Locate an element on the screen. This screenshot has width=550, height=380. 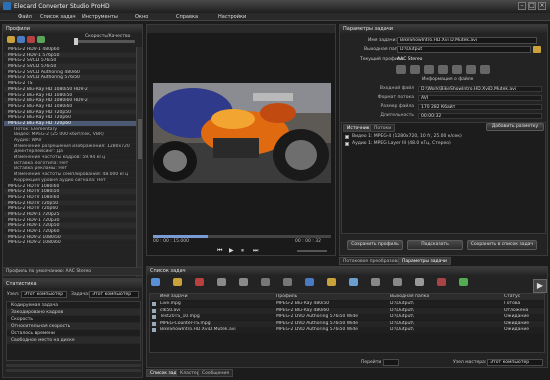
goto-input is located at coordinates (391, 362).